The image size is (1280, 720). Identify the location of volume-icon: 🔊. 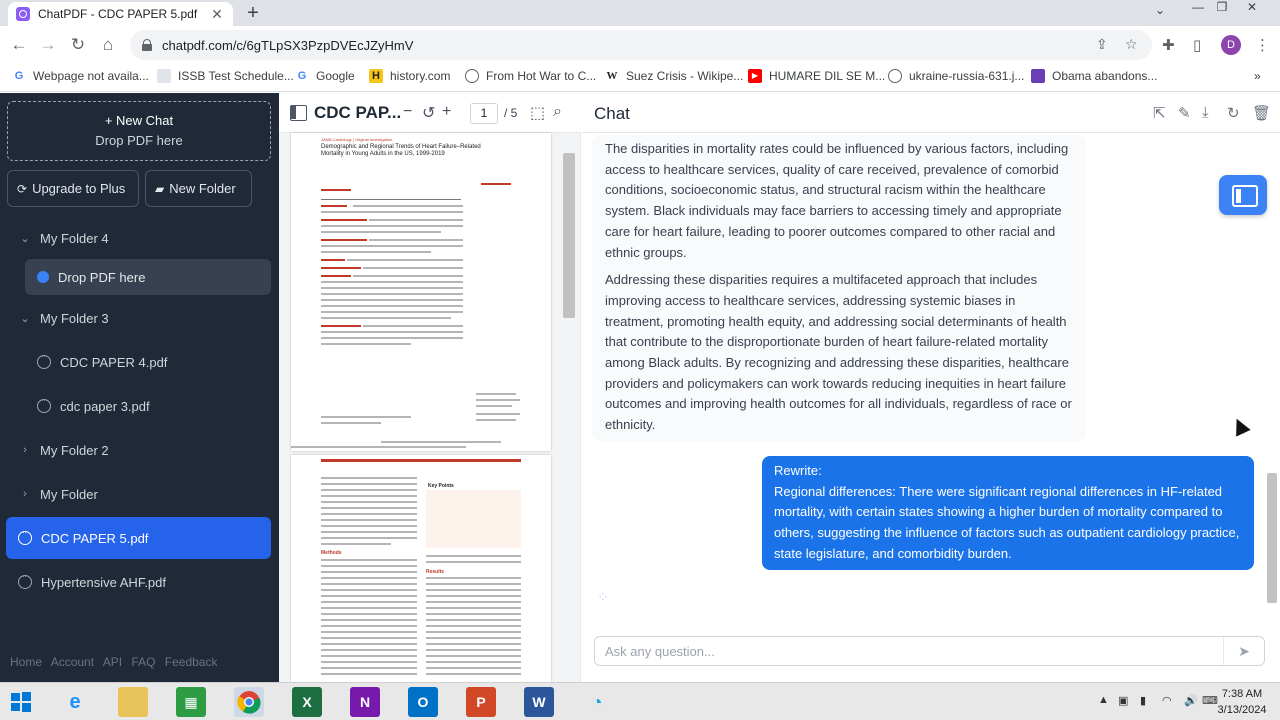
(1191, 700).